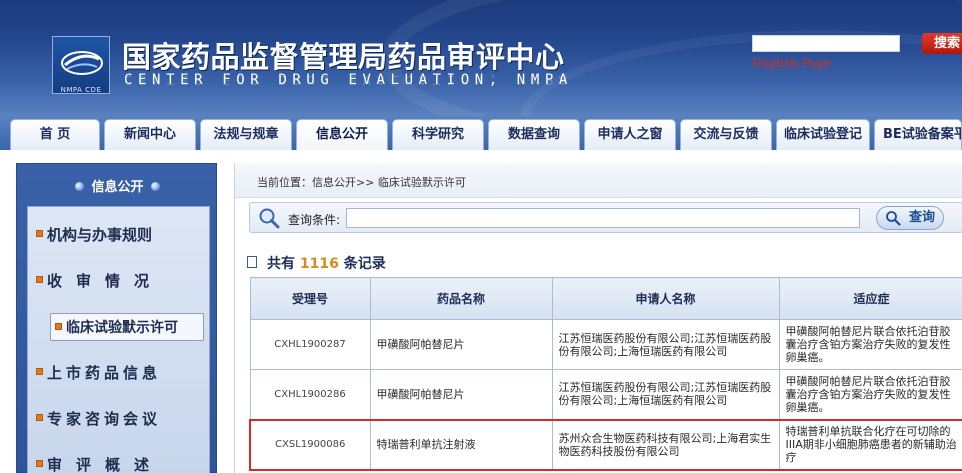 The height and width of the screenshot is (473, 962). I want to click on sidebar-title: 信息公开, so click(117, 185).